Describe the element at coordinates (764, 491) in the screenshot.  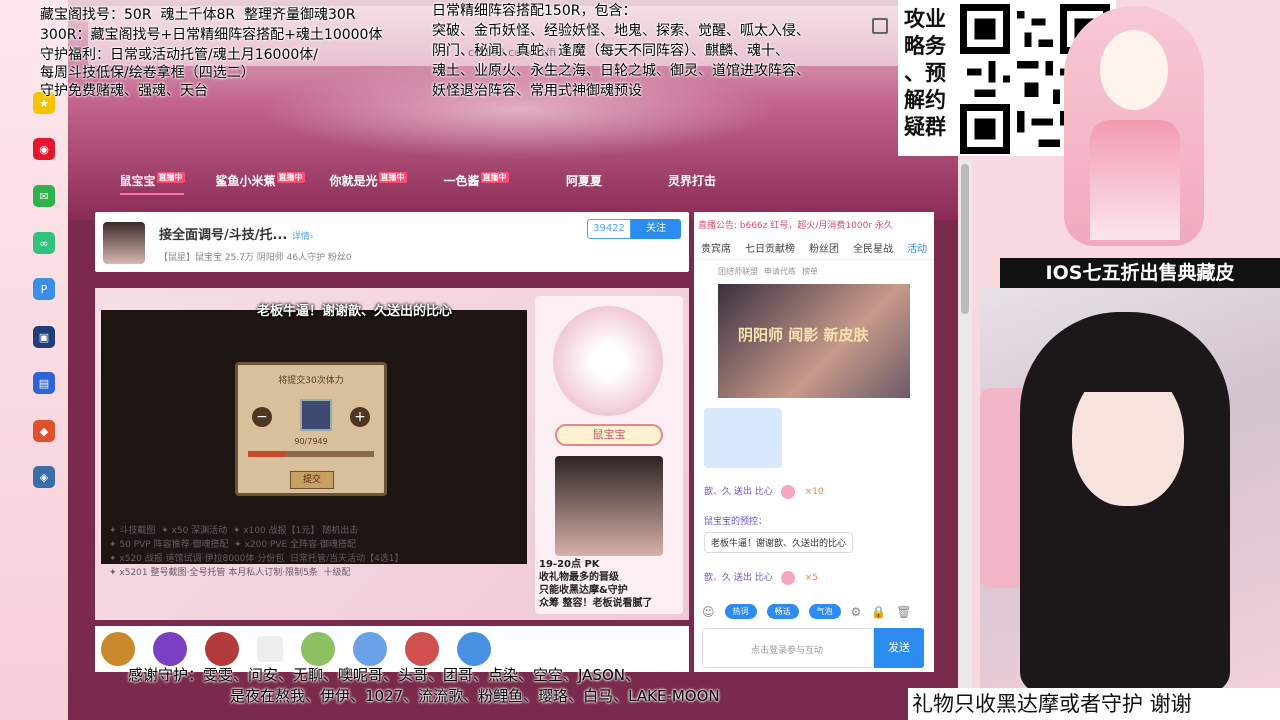
I see `chat-message: 歆、久 送出 比心 ×10` at that location.